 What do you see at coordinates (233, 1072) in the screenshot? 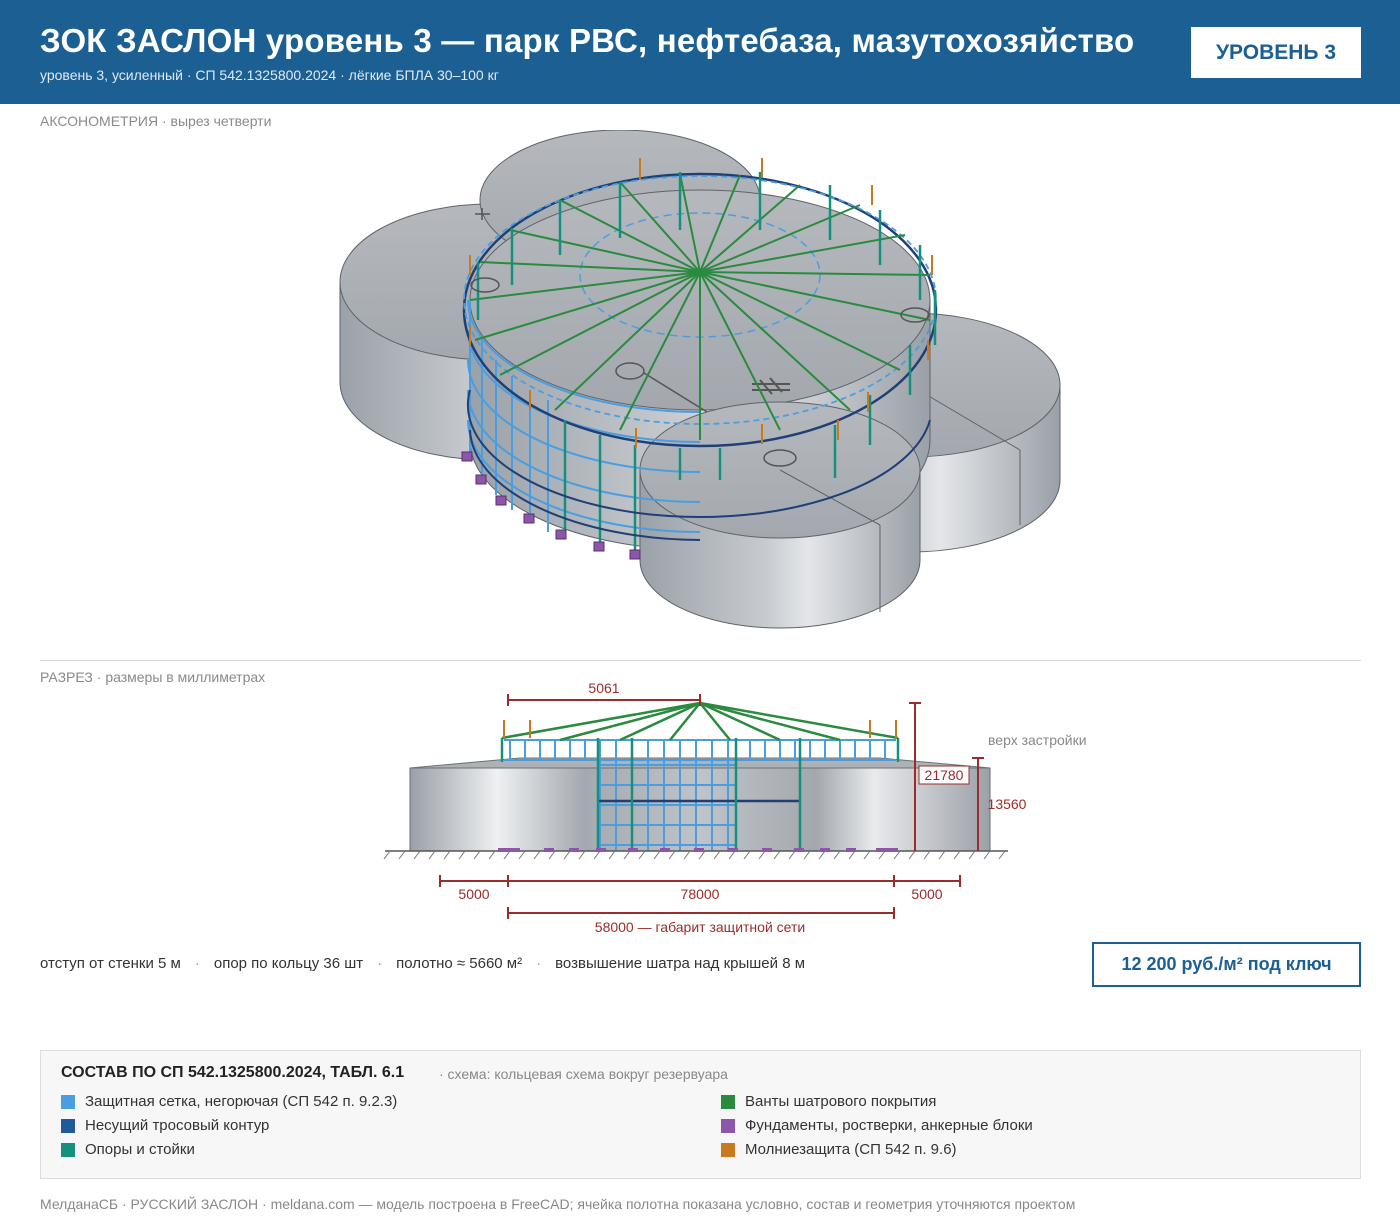
I see `legend-title: СОСТАВ ПО СП 542.1325800.2024, ТАБЛ. 6.1` at bounding box center [233, 1072].